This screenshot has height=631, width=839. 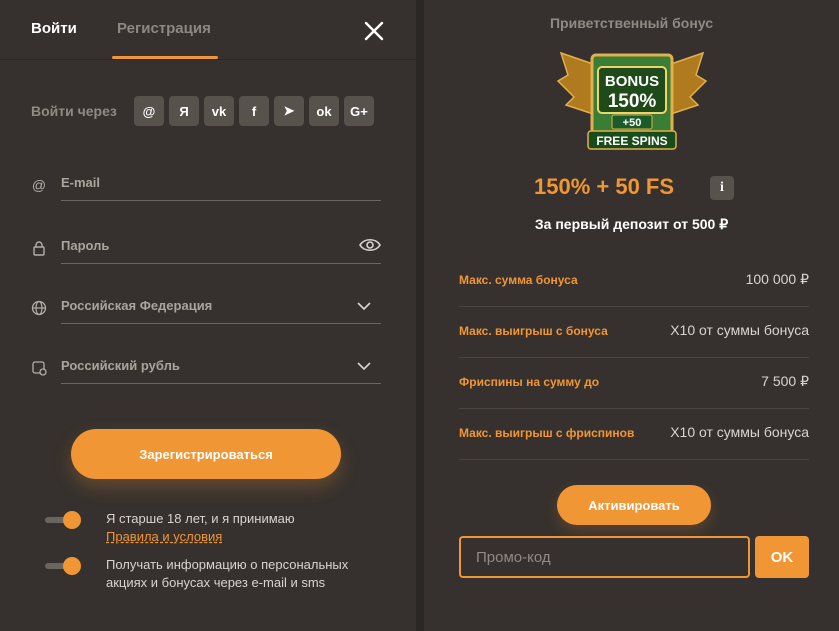 I want to click on bonus-detail-value: 7 500 ₽, so click(x=785, y=381).